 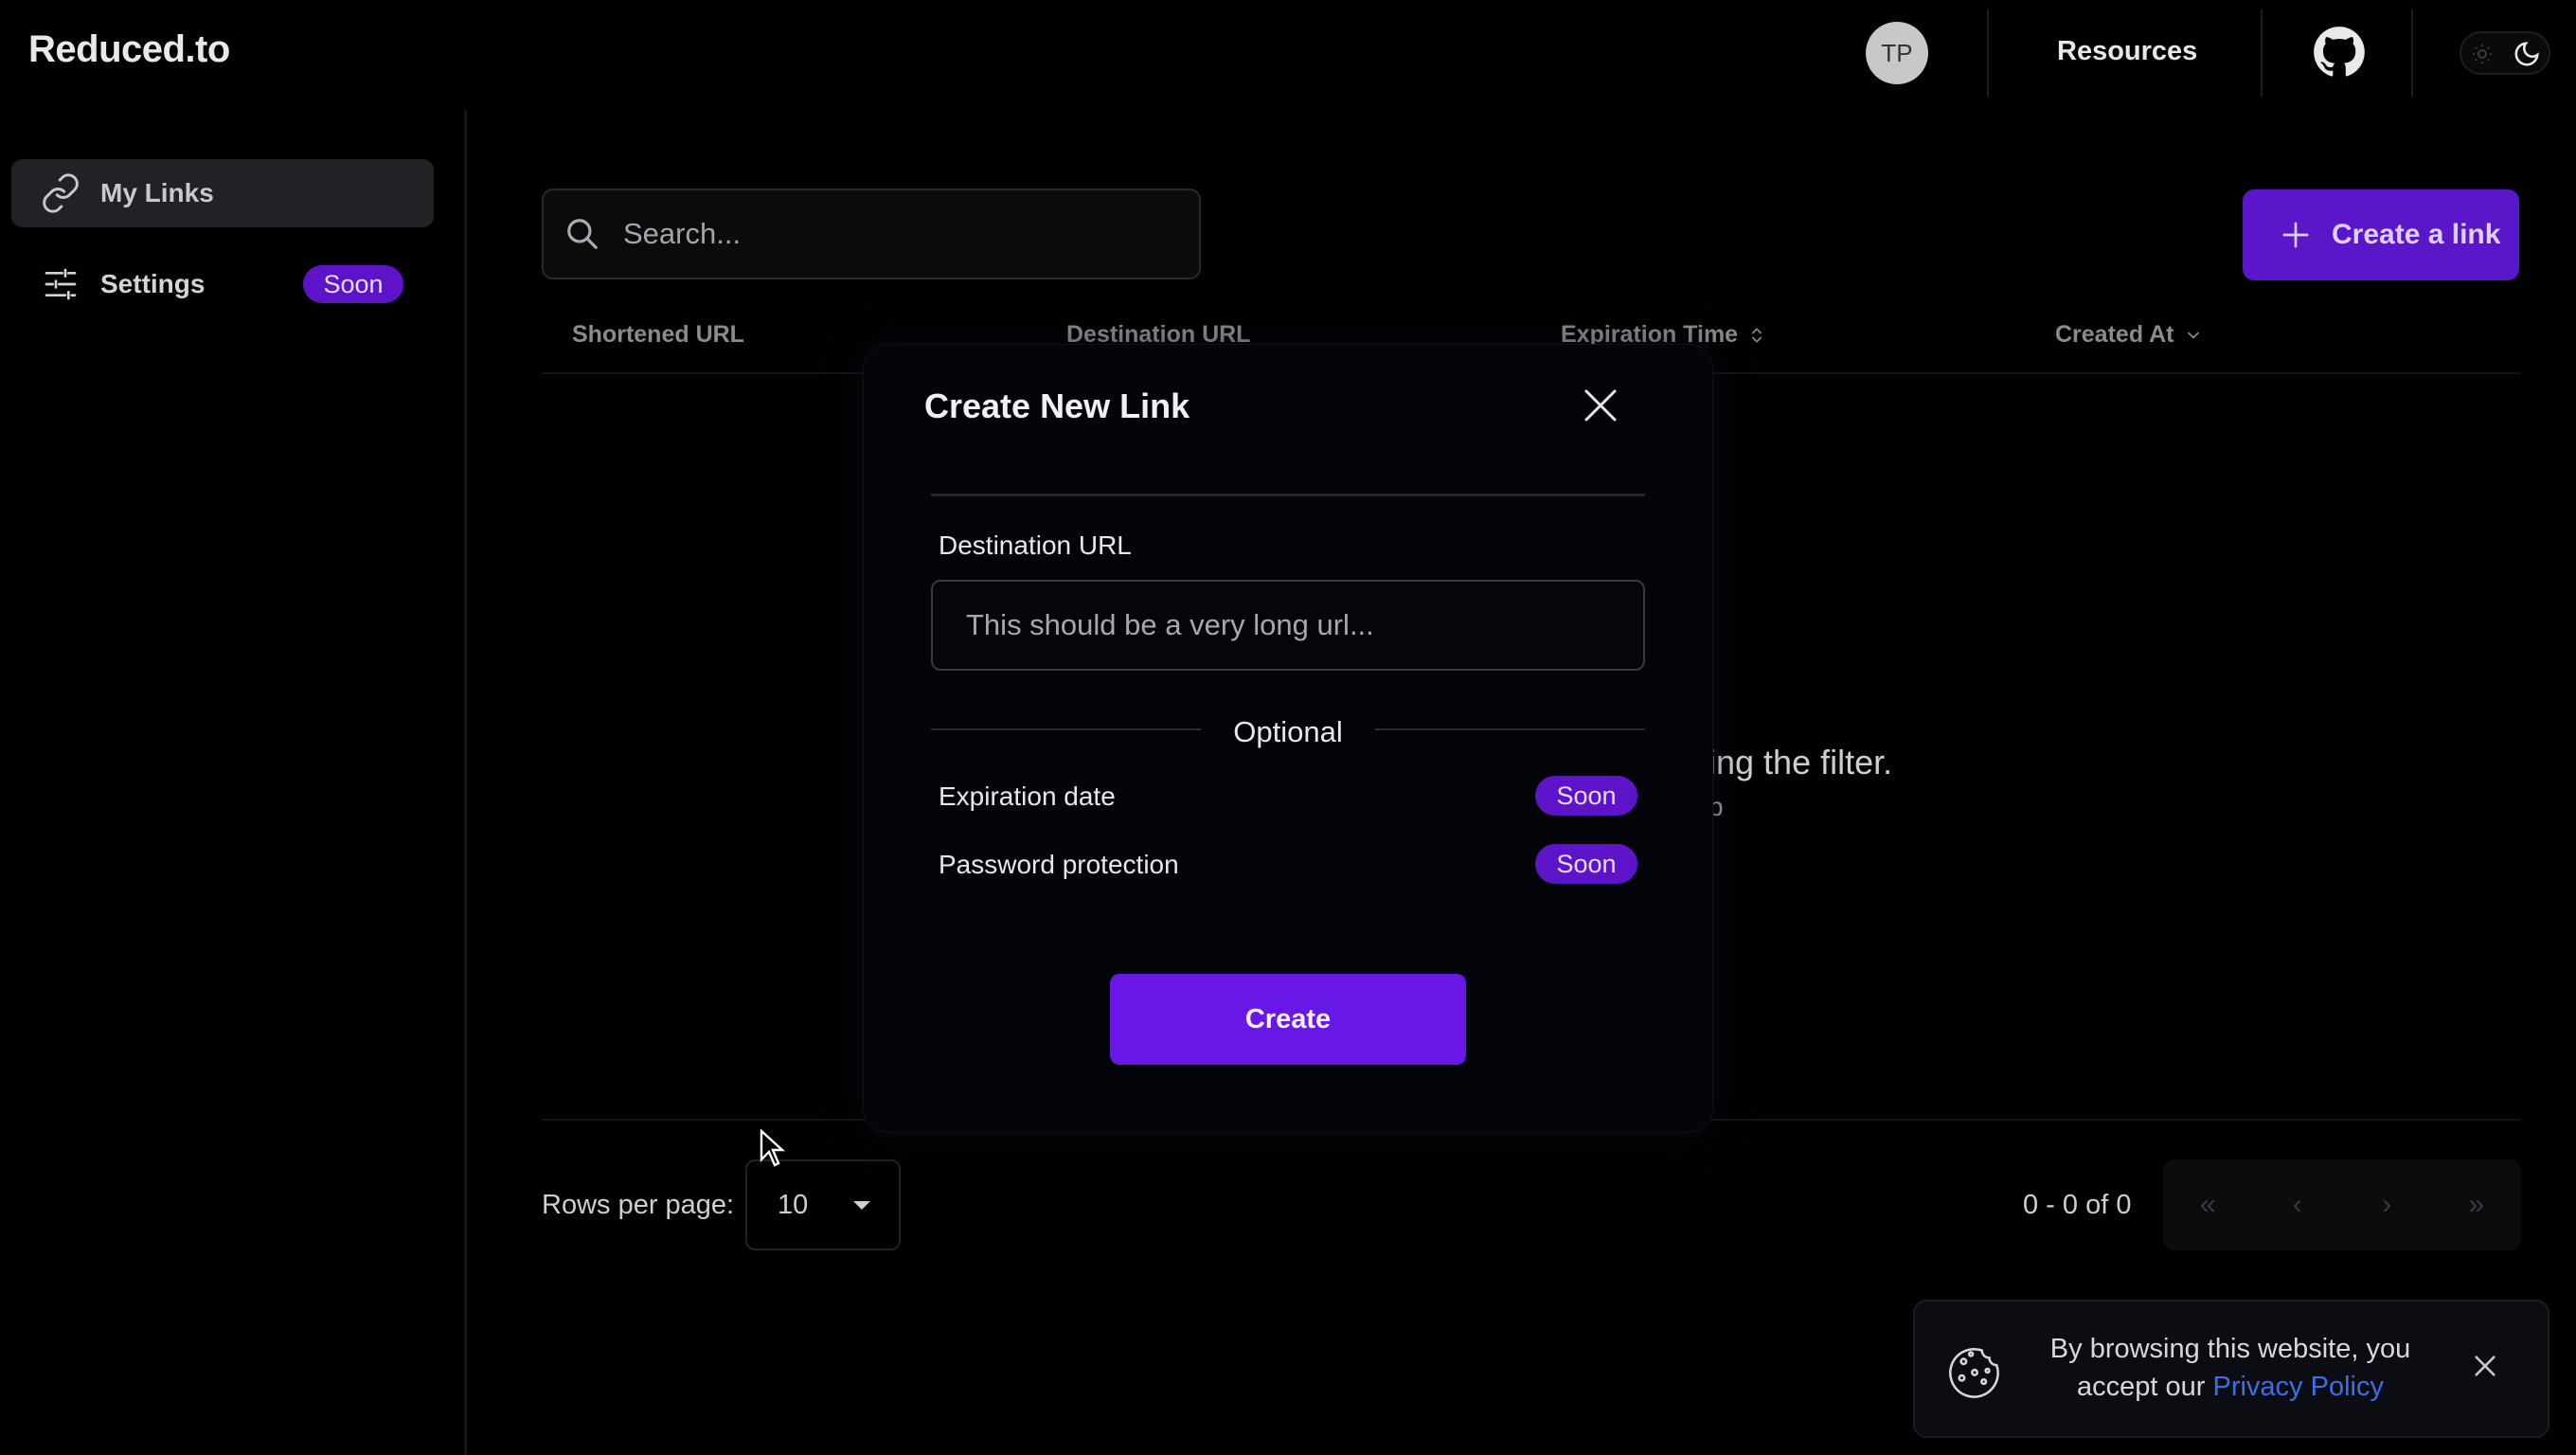 I want to click on pagination-controls: « ‹ › », so click(x=2342, y=1204).